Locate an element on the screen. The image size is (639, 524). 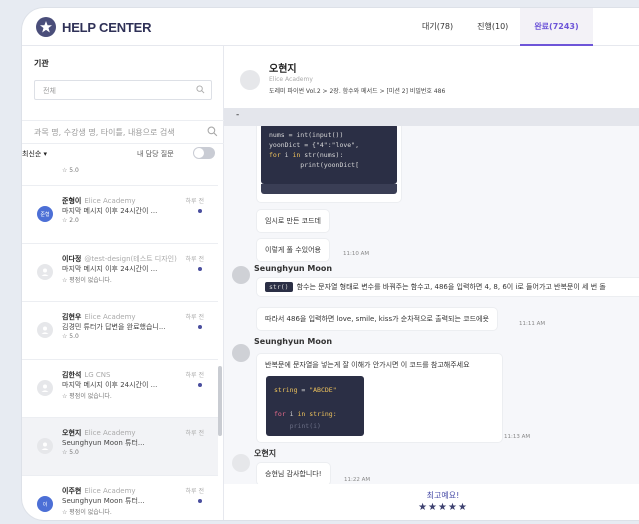
logo-text: HELP CENTER is located at coordinates (107, 27).